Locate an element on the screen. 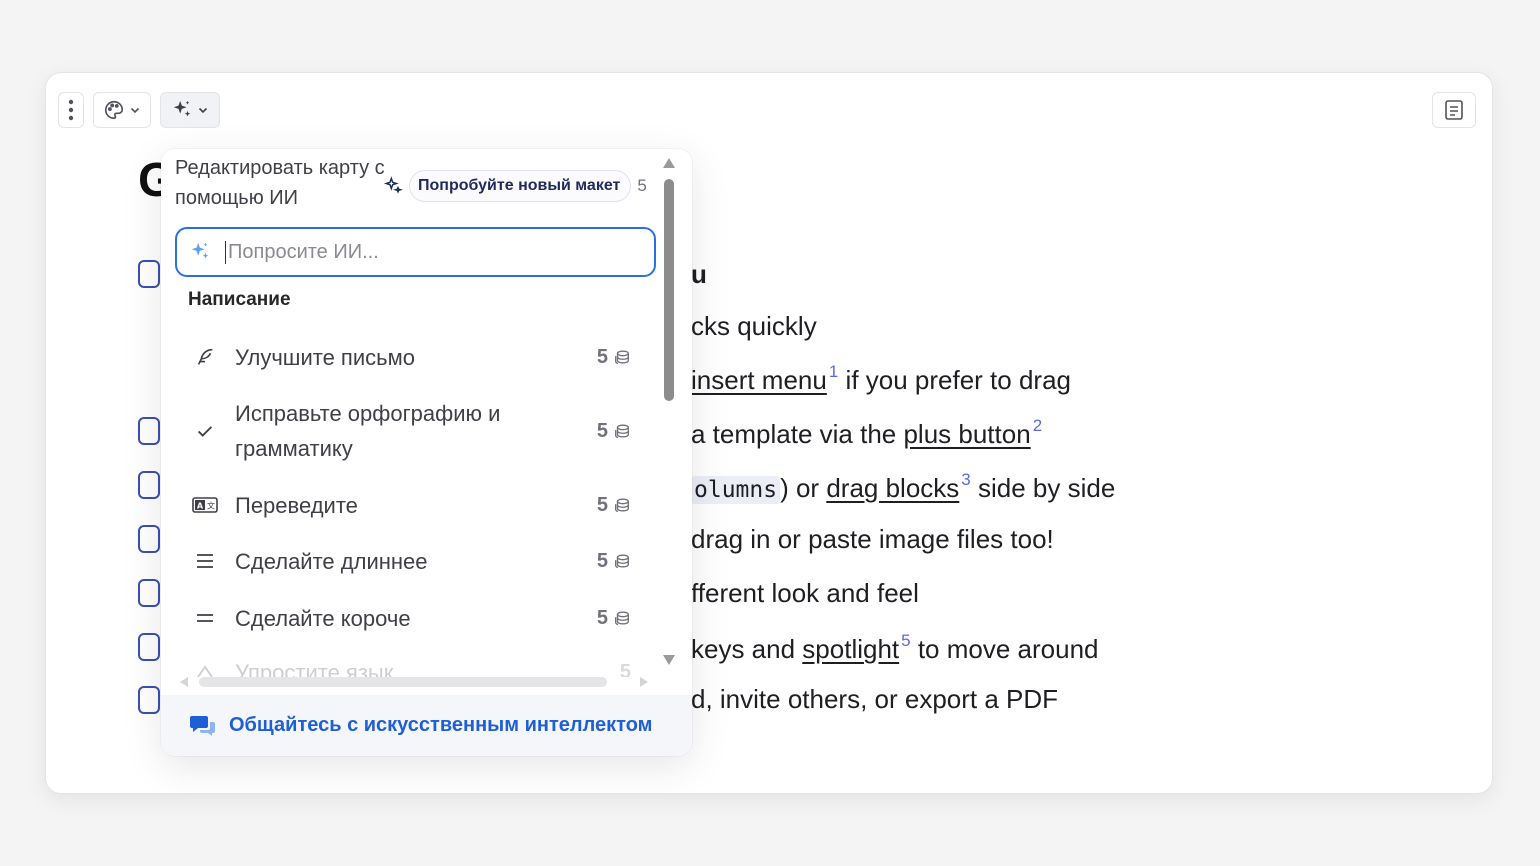  doc-text: to move around is located at coordinates (1004, 649).